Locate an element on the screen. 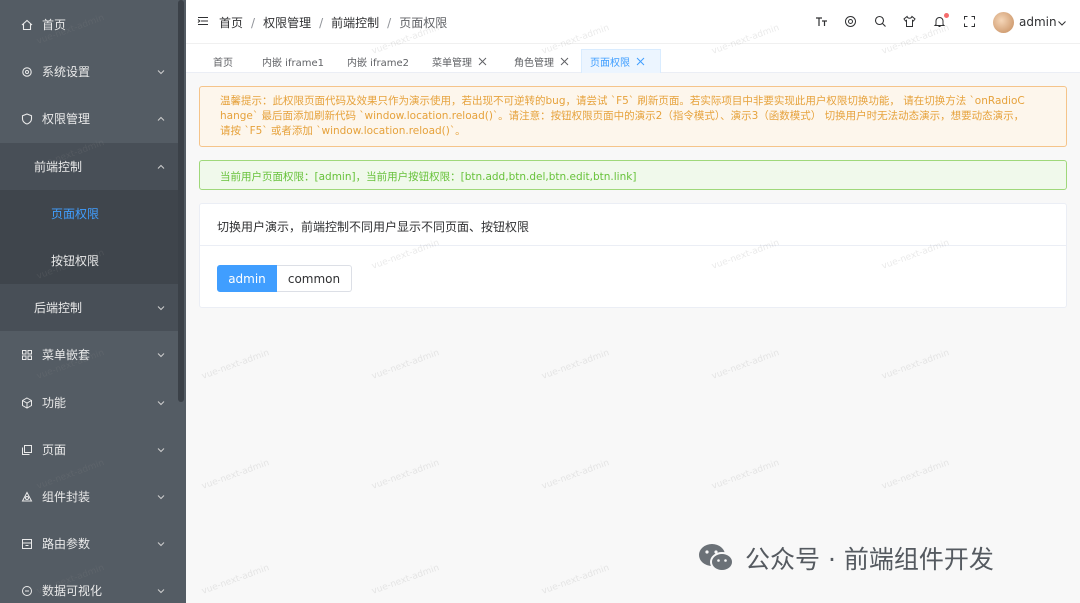 Image resolution: width=1080 pixels, height=603 pixels. user-radio-group: admin common is located at coordinates (284, 278).